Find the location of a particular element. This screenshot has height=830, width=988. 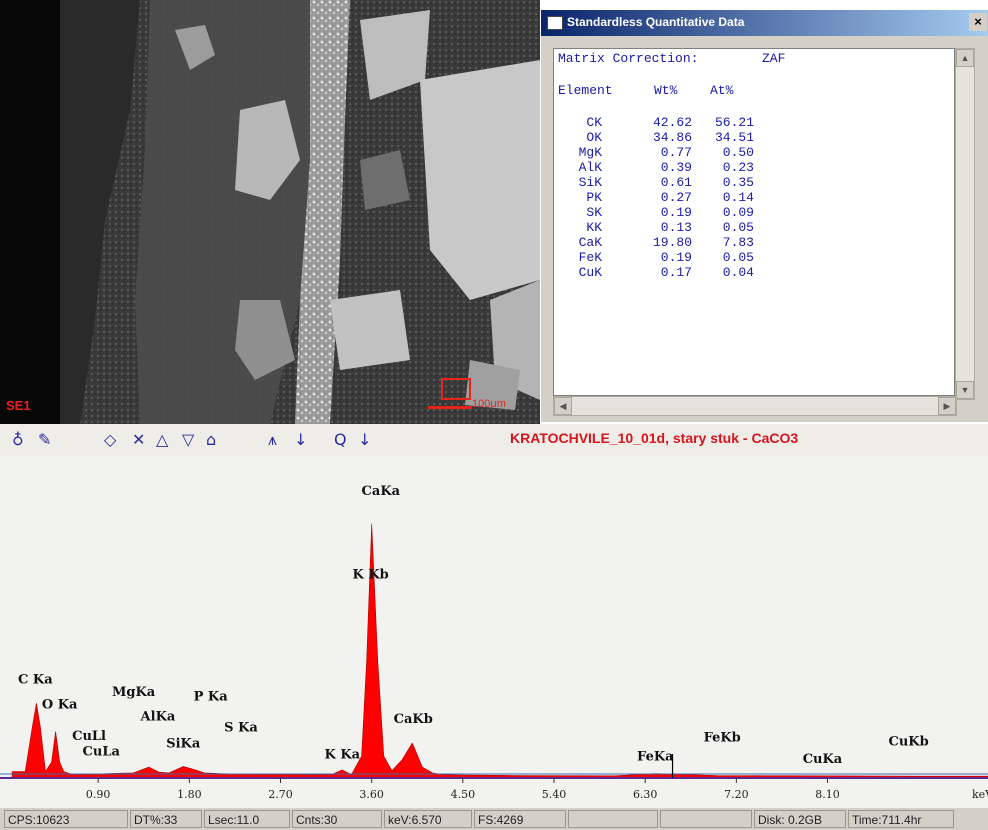

atomic-percent: 0.04 is located at coordinates (738, 272).